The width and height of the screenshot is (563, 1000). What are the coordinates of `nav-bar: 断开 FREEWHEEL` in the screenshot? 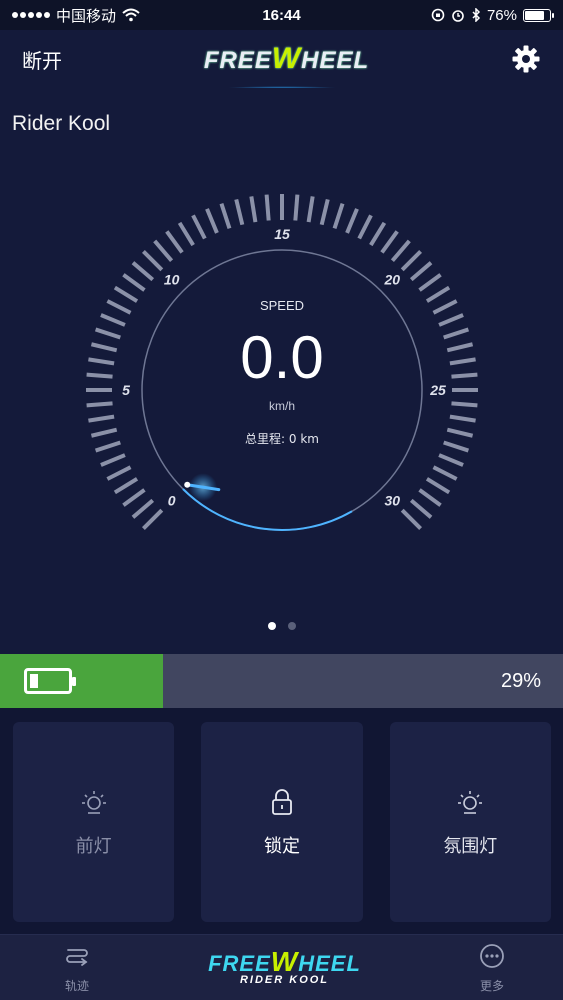 It's located at (281, 59).